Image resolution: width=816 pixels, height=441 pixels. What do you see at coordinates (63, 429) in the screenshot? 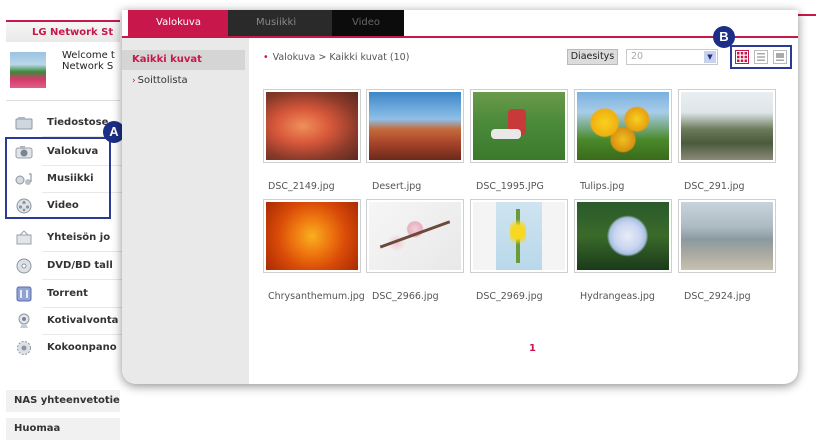
I see `notice-link: Huomaa` at bounding box center [63, 429].